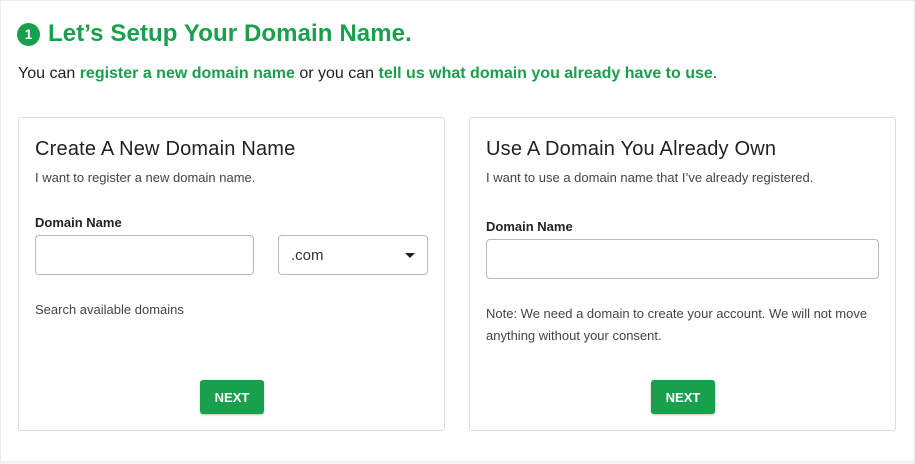 The width and height of the screenshot is (915, 464). I want to click on register-new-domain-link: register a new domain name, so click(187, 73).